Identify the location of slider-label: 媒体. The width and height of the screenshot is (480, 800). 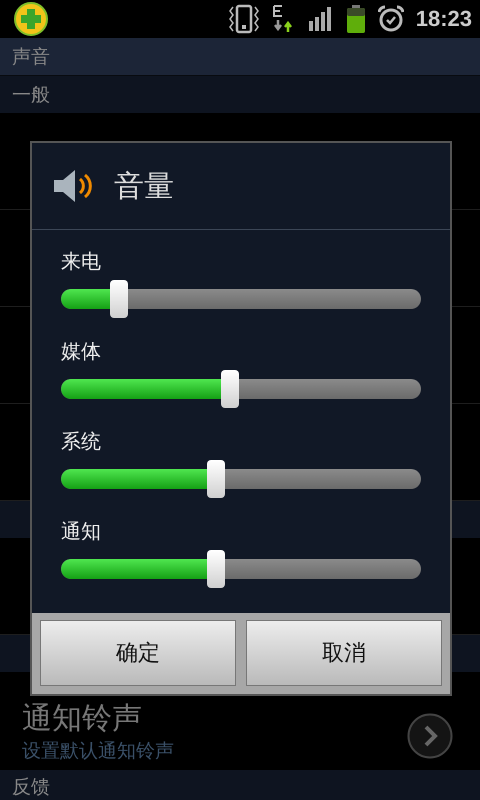
(81, 351).